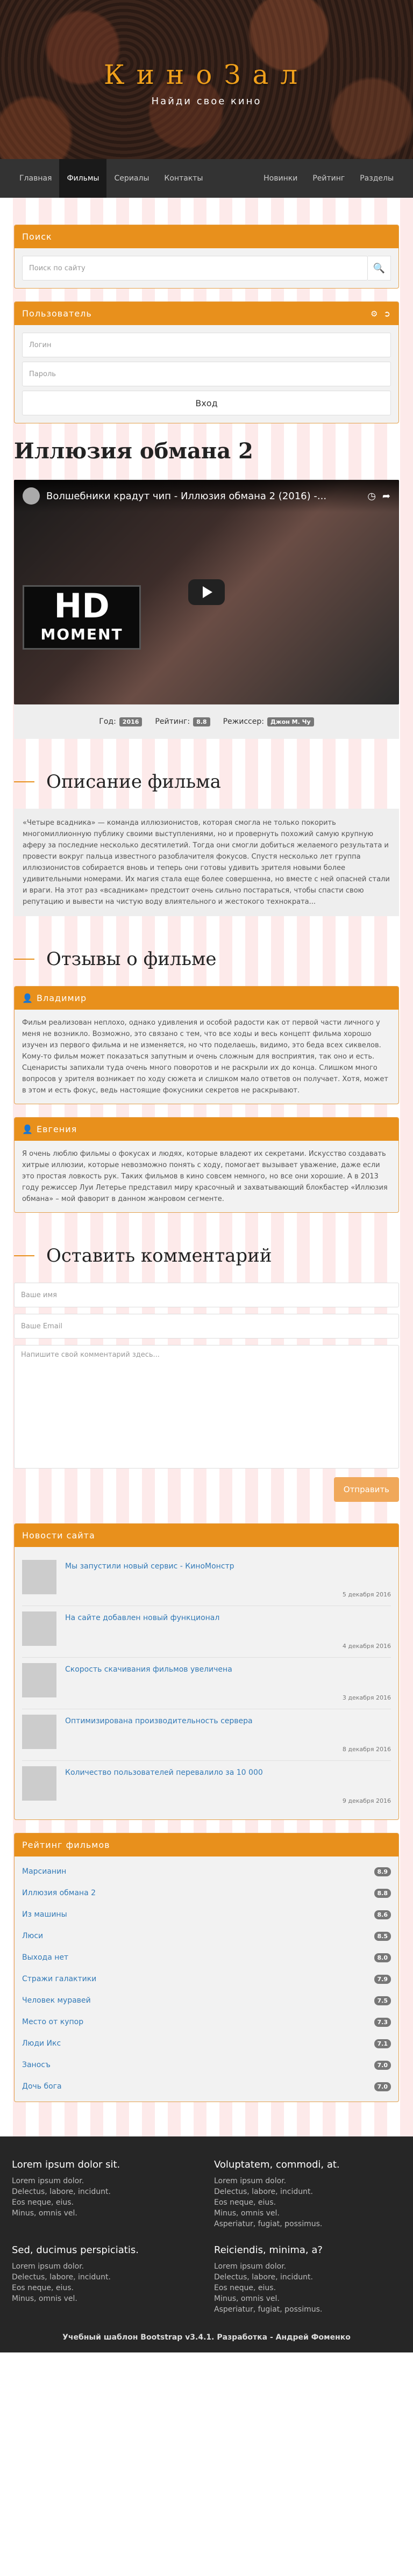 Image resolution: width=413 pixels, height=2576 pixels. I want to click on comment-heading: Оставить комментарий, so click(206, 1256).